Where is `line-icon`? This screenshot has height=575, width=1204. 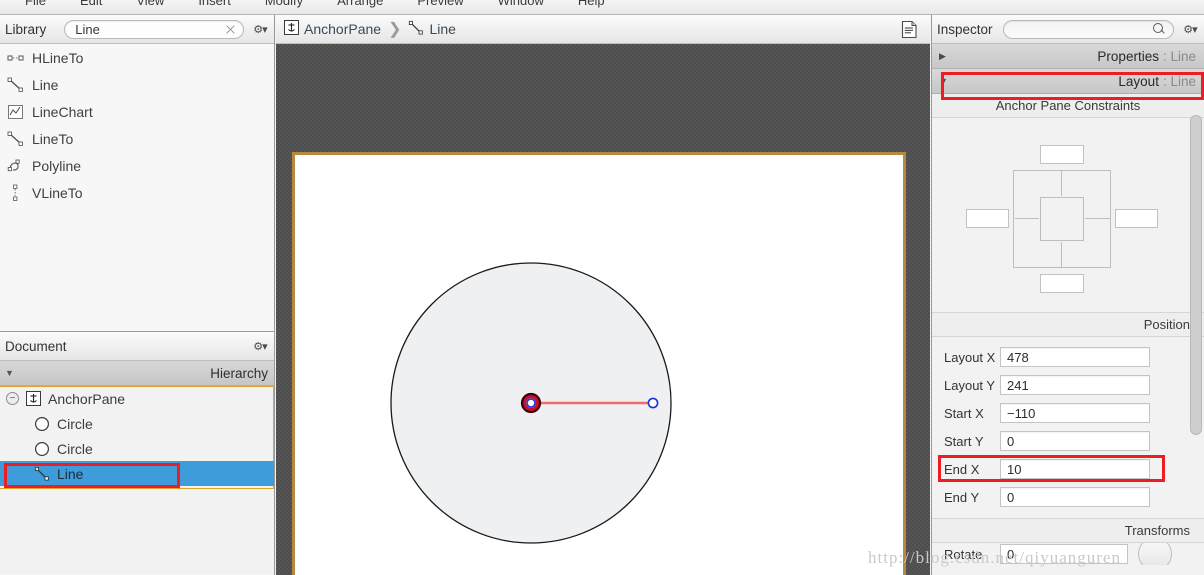 line-icon is located at coordinates (416, 29).